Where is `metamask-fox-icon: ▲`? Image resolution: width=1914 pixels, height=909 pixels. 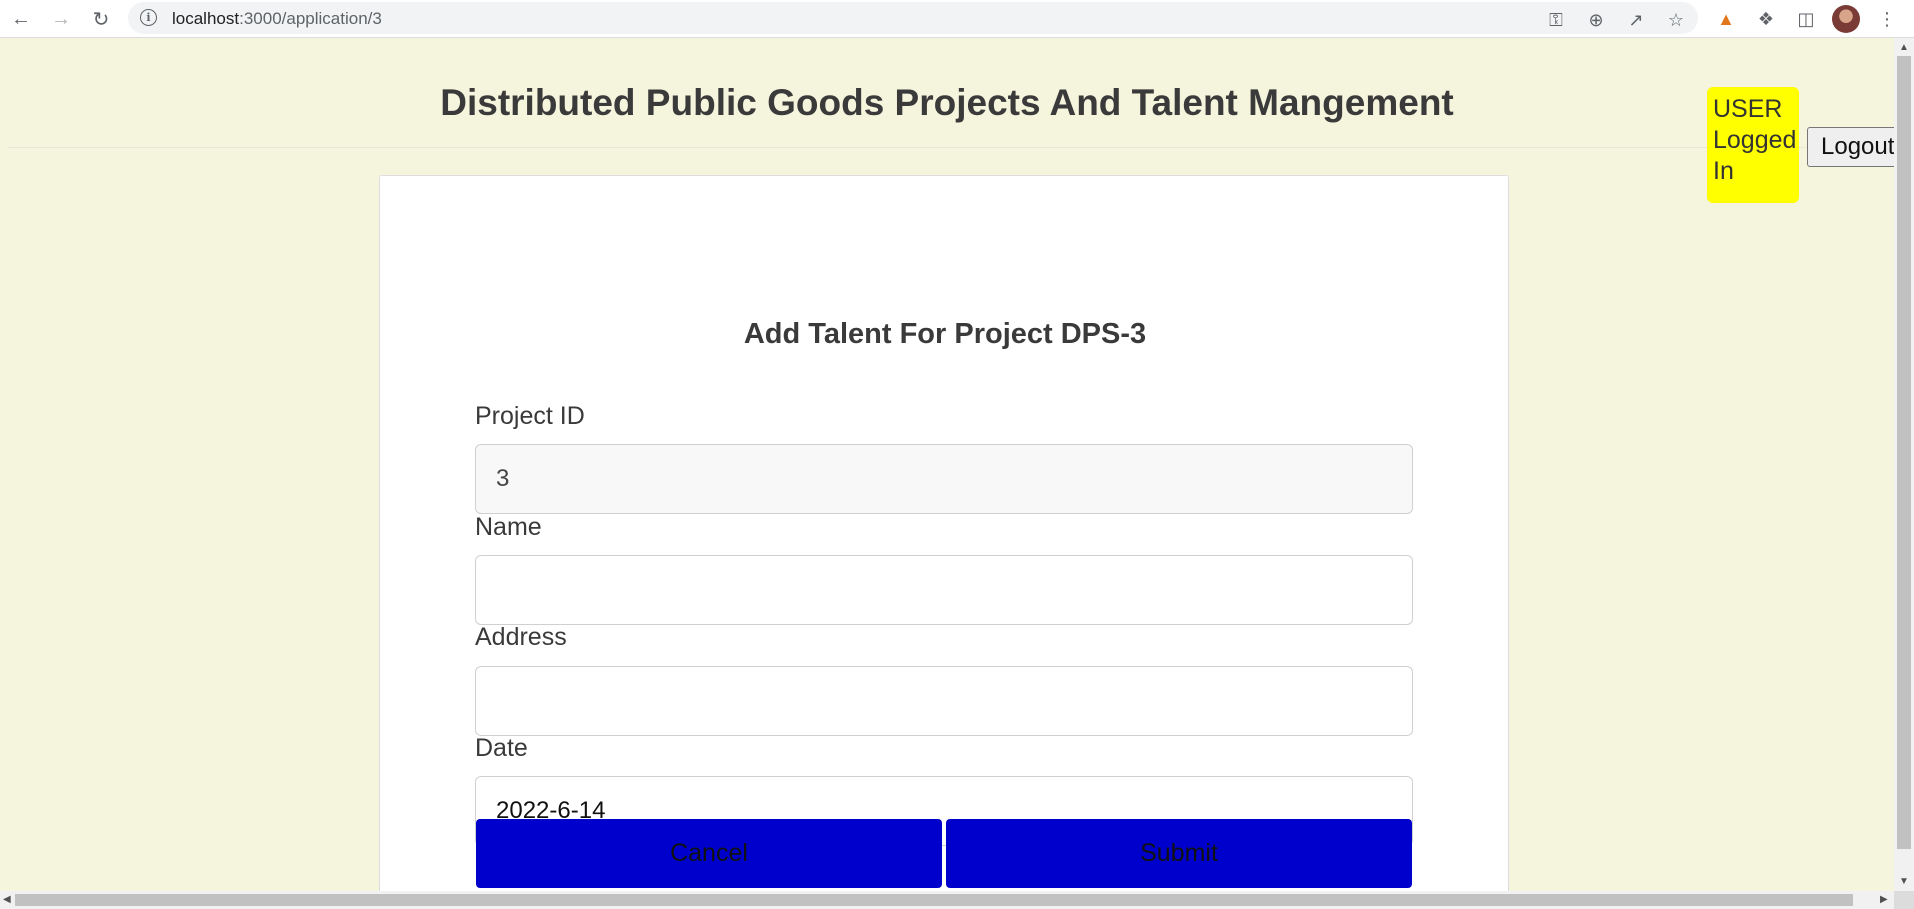
metamask-fox-icon: ▲ is located at coordinates (1726, 19).